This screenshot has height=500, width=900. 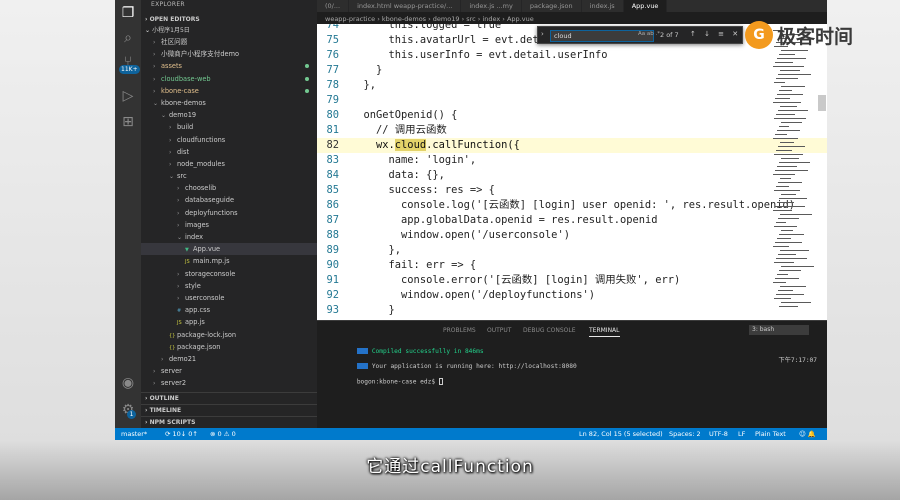 I want to click on account-icon: ◉, so click(x=128, y=383).